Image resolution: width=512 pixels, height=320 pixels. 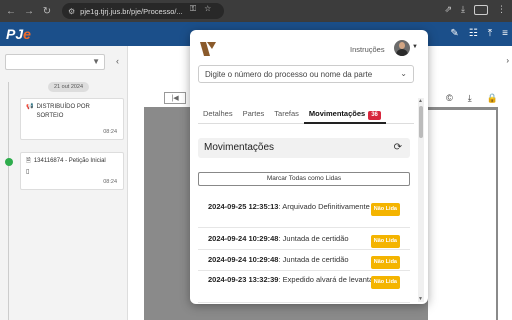 What do you see at coordinates (344, 116) in the screenshot?
I see `tab-movimentacoes: Movimentações 36` at bounding box center [344, 116].